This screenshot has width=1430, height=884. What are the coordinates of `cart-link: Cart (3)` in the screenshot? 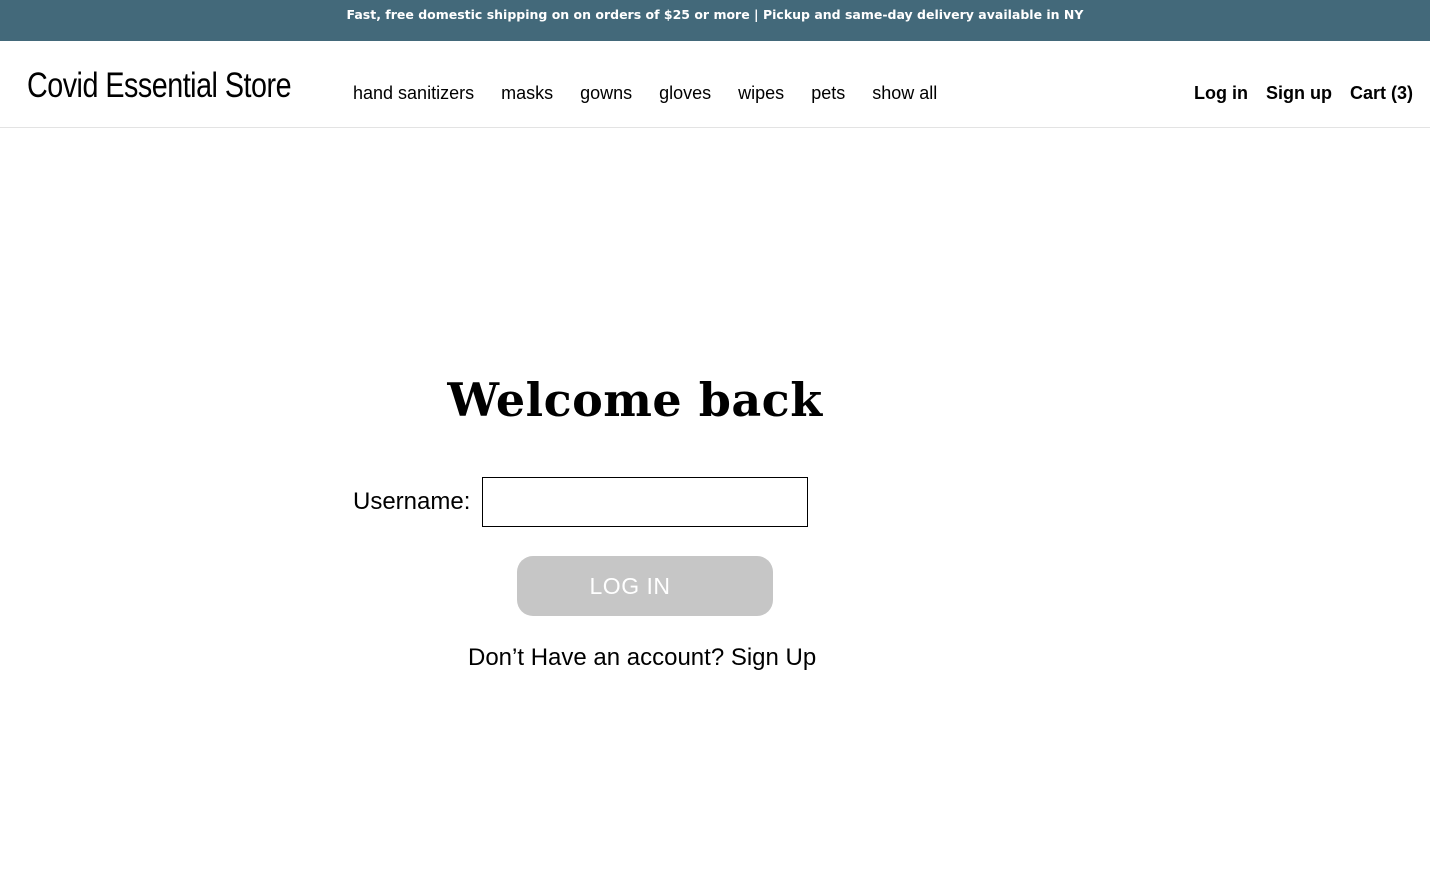 It's located at (1381, 93).